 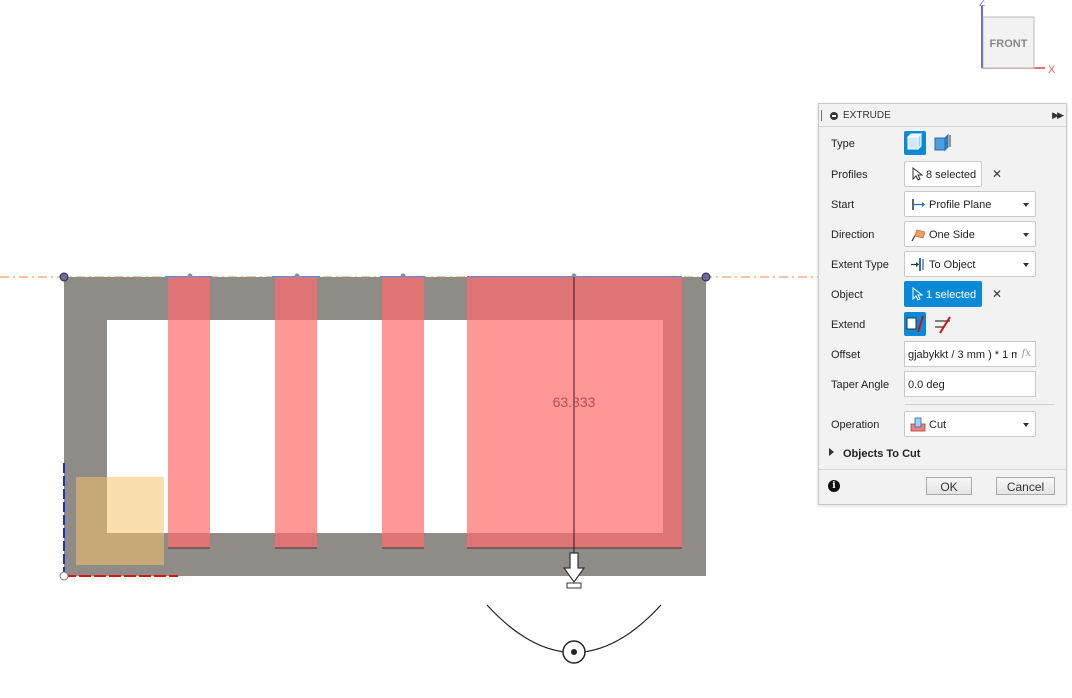 I want to click on solid-extrude-icon, so click(x=914, y=141).